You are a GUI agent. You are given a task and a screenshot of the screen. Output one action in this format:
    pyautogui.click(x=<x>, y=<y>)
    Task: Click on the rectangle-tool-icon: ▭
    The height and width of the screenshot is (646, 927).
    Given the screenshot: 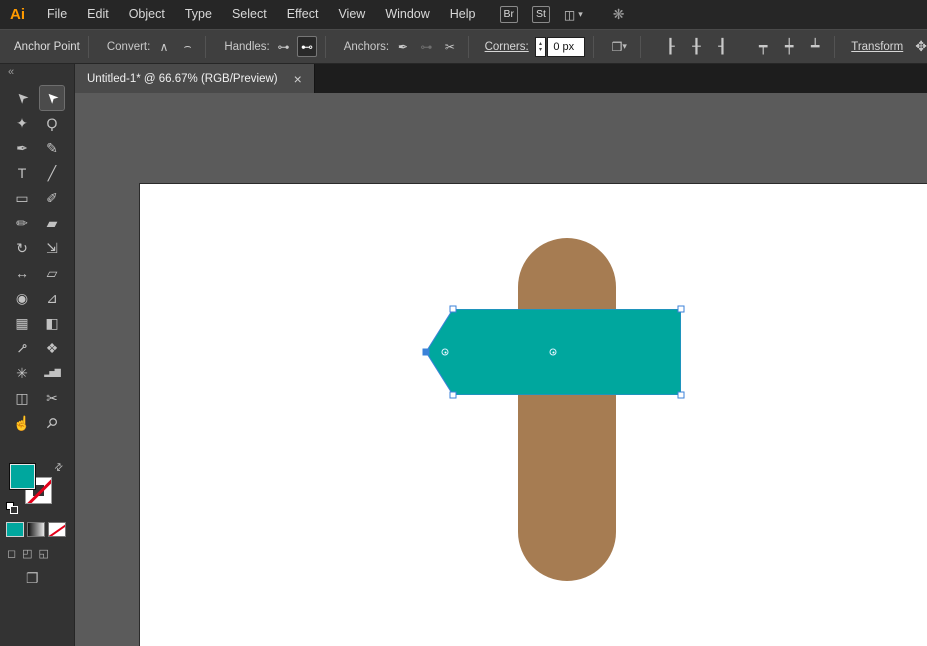 What is the action you would take?
    pyautogui.click(x=22, y=198)
    